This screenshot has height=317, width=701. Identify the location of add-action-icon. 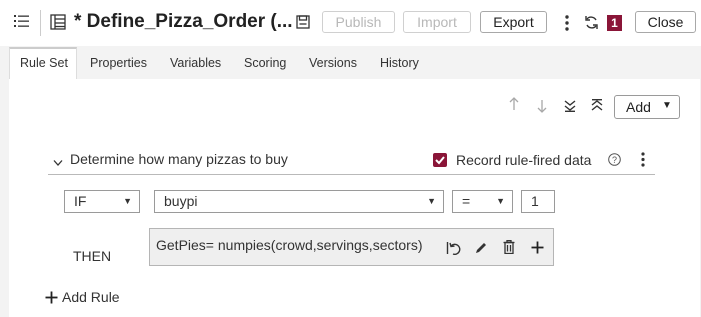
(537, 250).